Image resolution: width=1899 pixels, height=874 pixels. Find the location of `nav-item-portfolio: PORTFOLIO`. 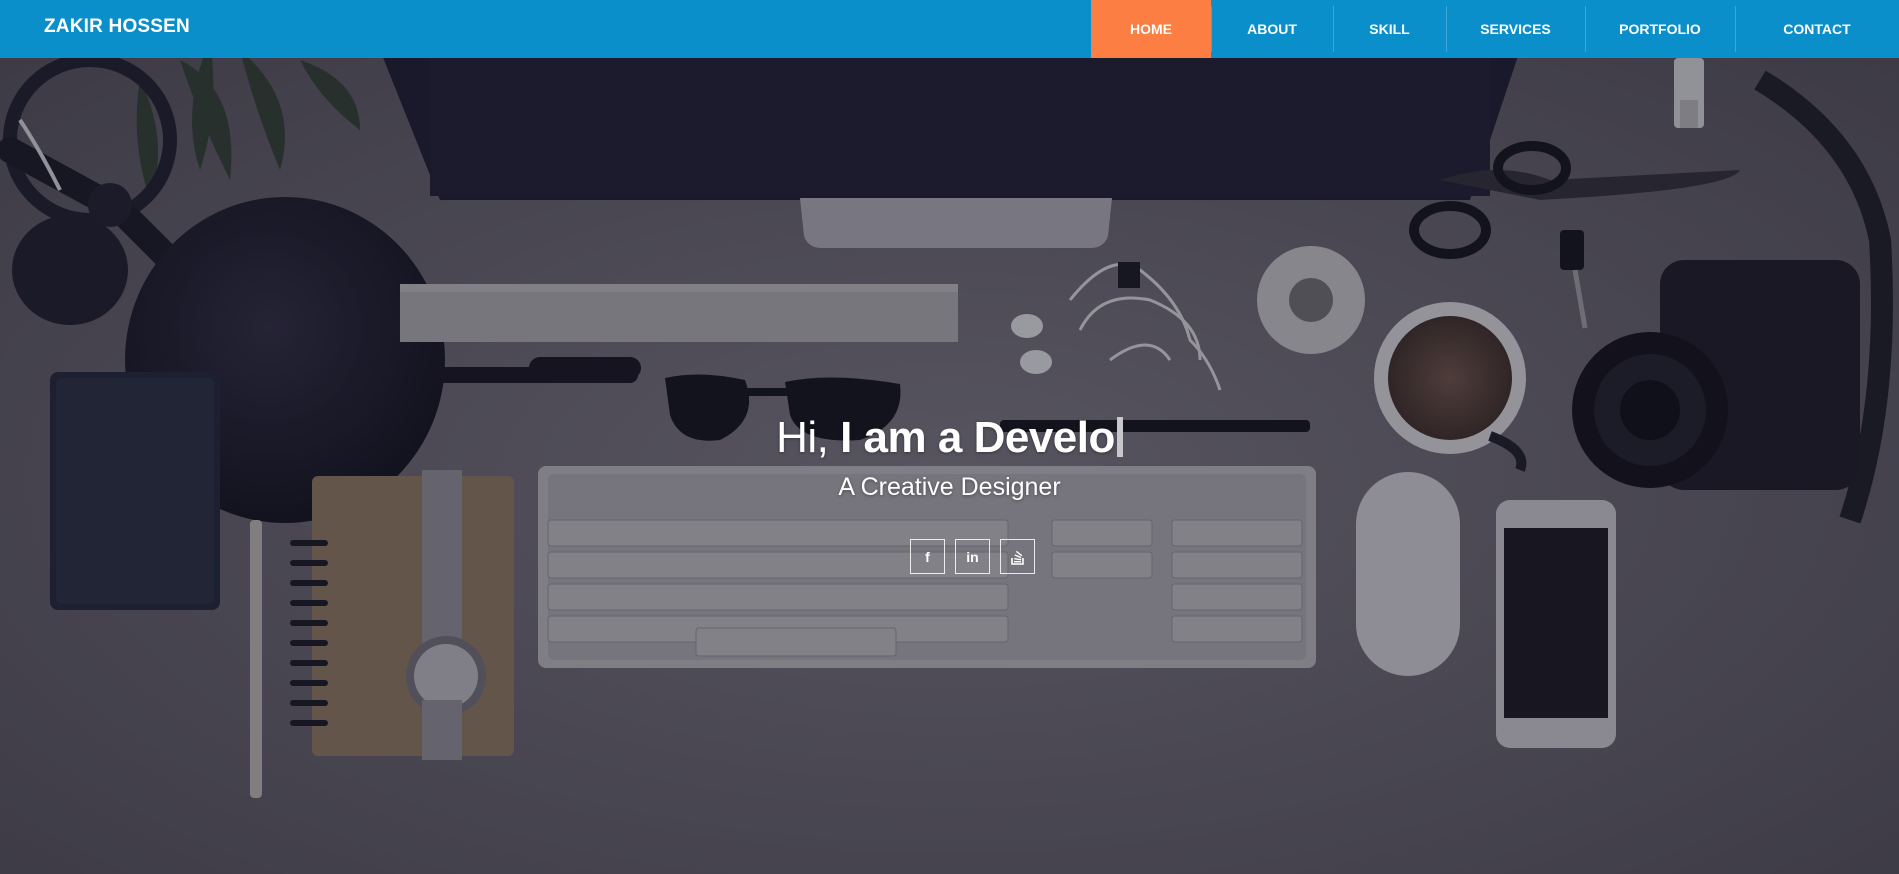

nav-item-portfolio: PORTFOLIO is located at coordinates (1660, 29).